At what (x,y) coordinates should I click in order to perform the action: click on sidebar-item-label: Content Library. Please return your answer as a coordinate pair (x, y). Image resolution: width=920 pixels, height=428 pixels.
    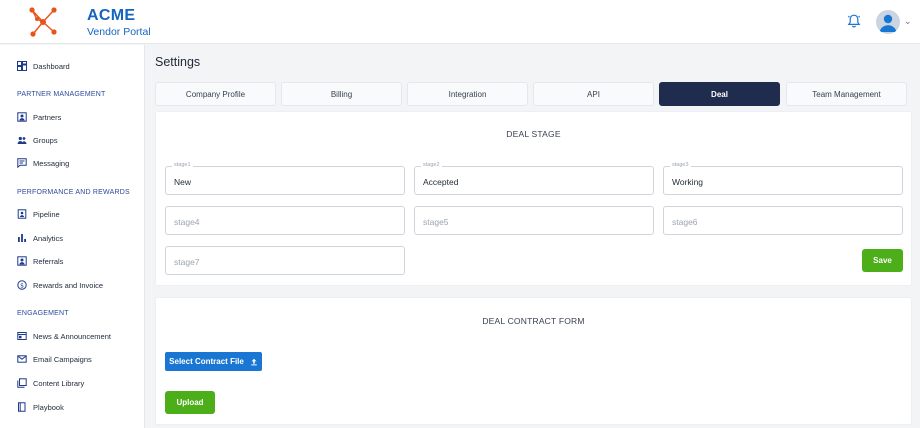
    Looking at the image, I should click on (59, 383).